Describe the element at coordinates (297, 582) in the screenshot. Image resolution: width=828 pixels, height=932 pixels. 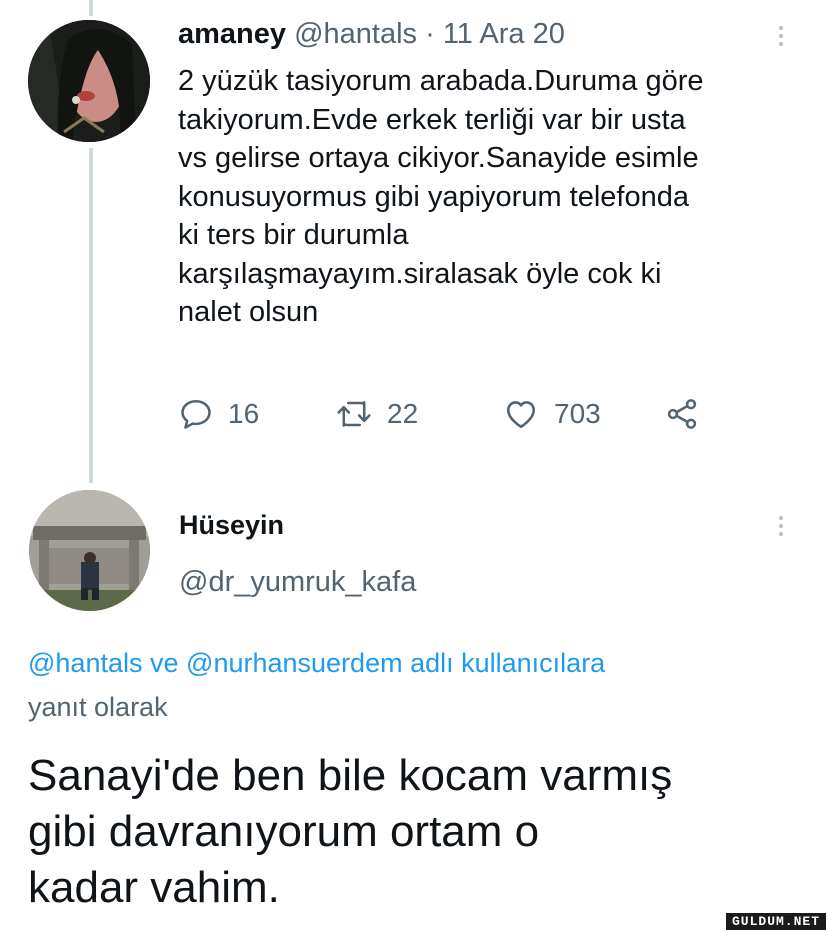
I see `tweet2-author-handle: @dr_yumruk_kafa` at that location.